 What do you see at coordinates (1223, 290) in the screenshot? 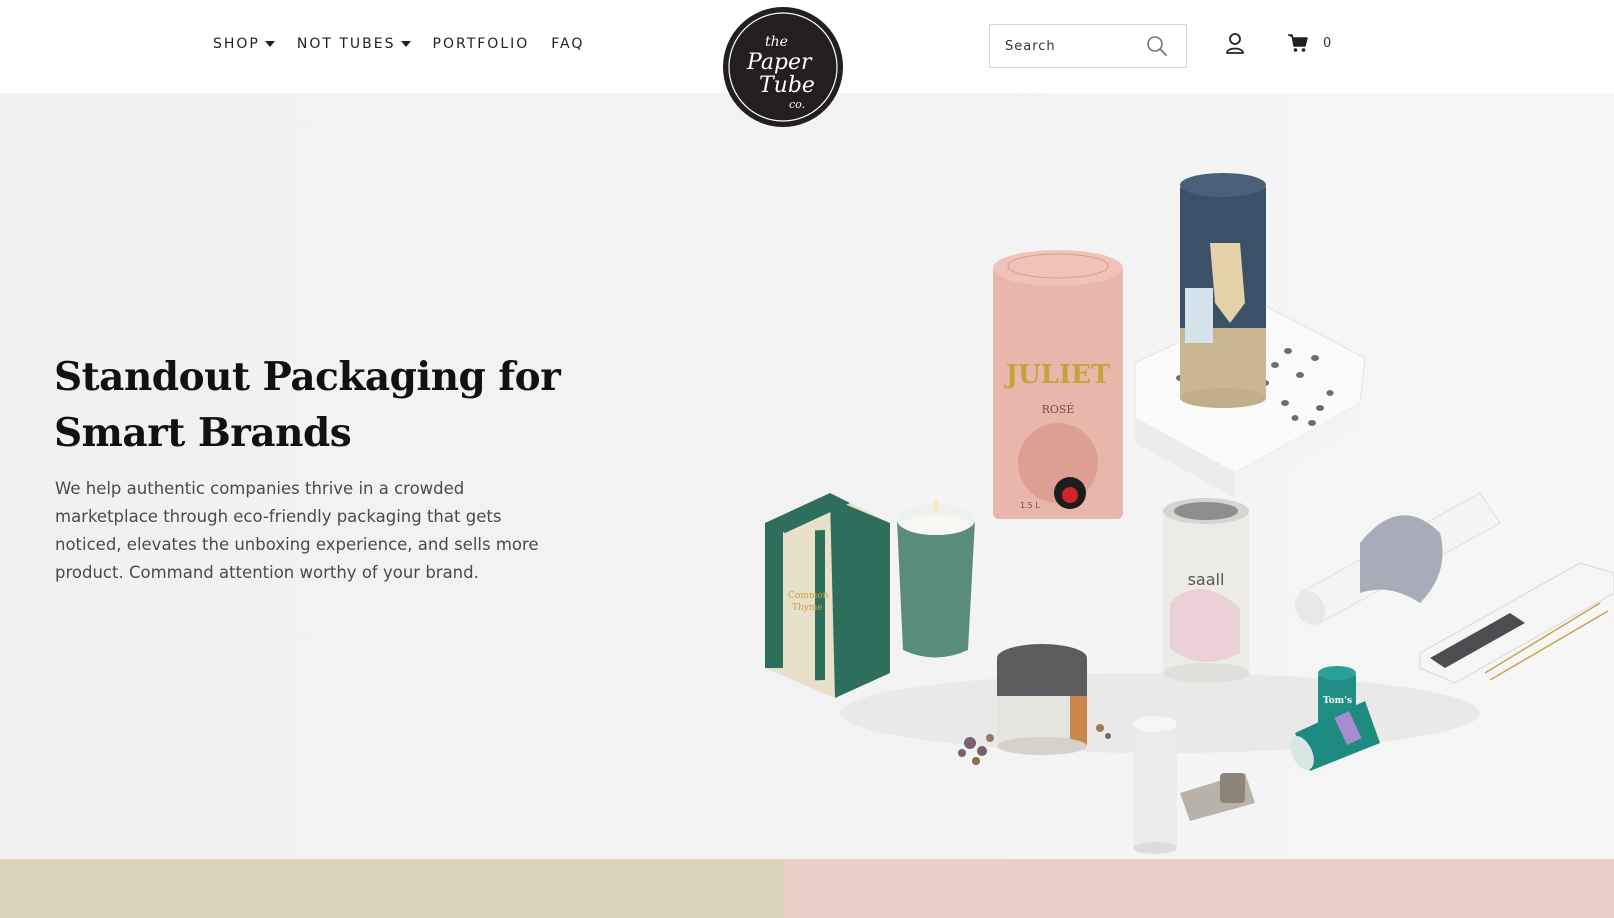
I see `blue-tube` at bounding box center [1223, 290].